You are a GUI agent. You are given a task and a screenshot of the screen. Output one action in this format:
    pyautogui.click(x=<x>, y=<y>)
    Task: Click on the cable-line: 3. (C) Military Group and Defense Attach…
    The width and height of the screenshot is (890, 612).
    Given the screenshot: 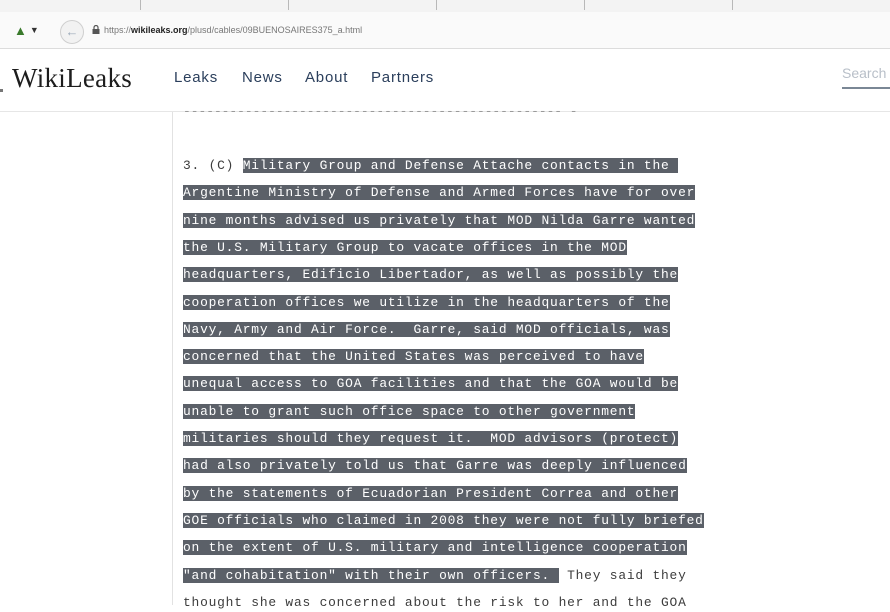 What is the action you would take?
    pyautogui.click(x=431, y=165)
    